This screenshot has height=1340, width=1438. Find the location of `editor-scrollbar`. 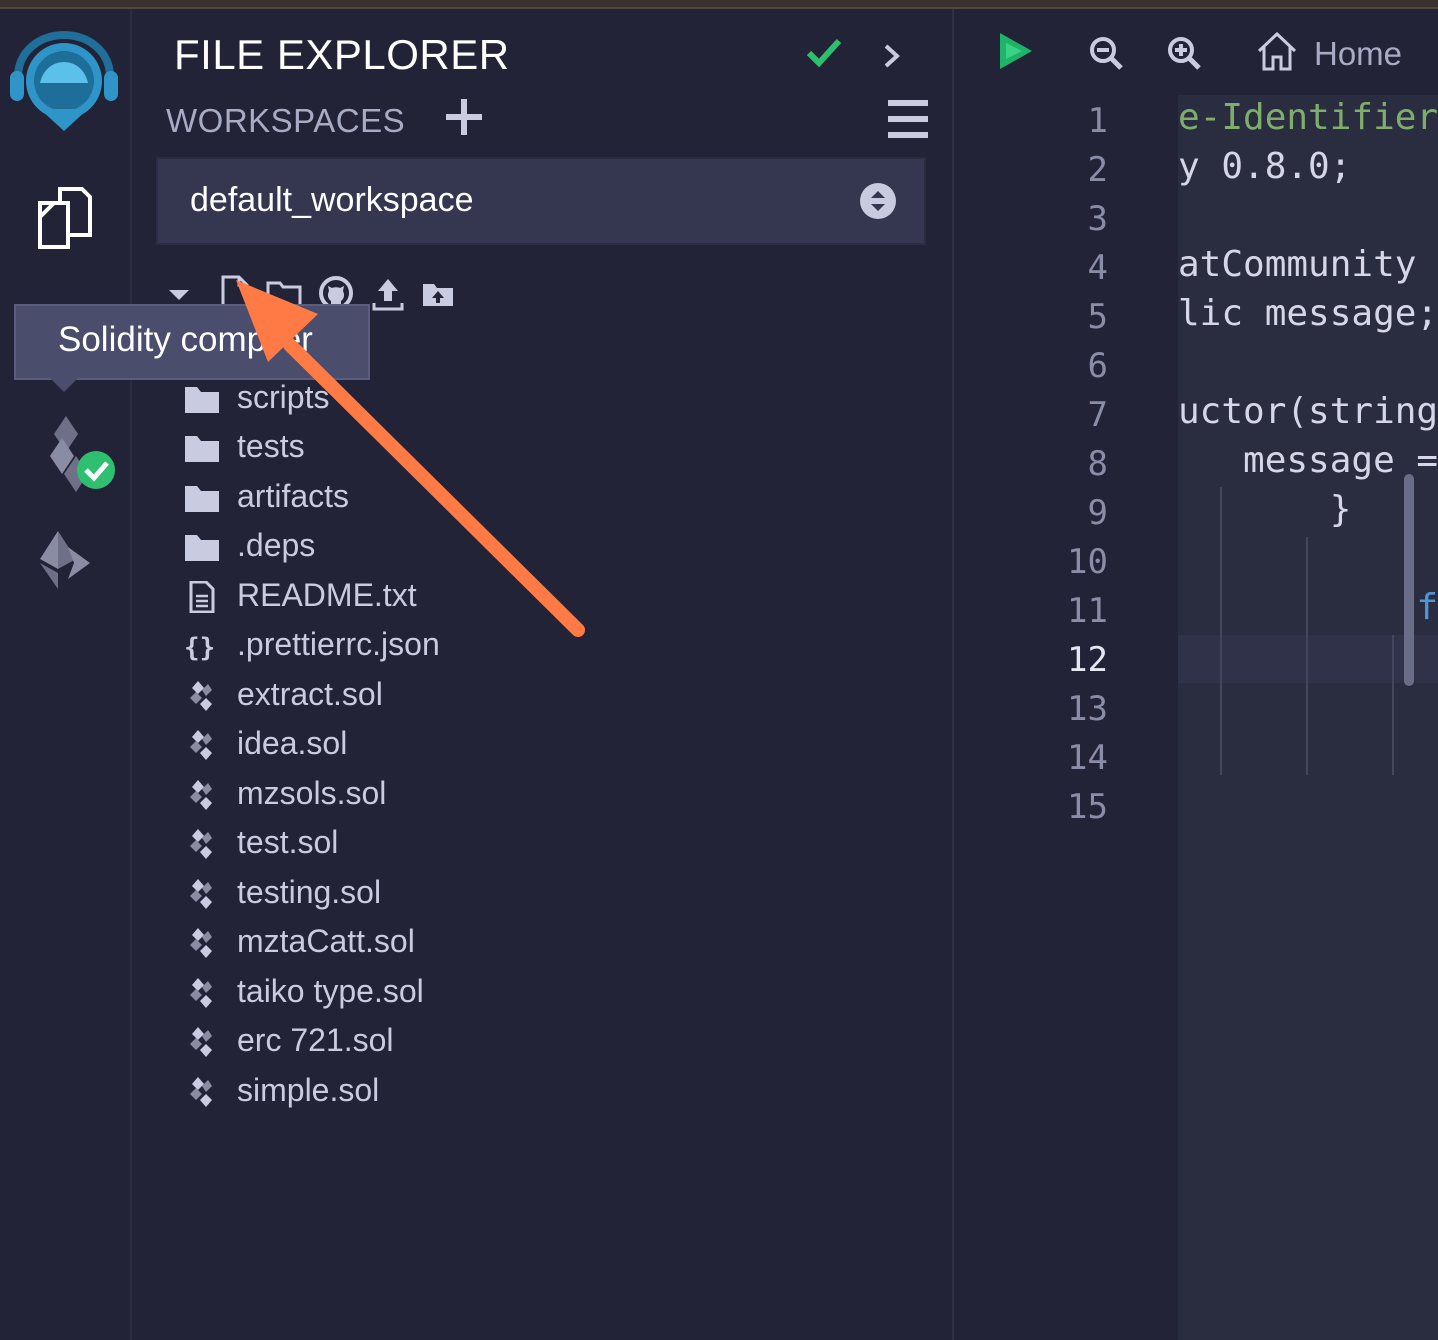

editor-scrollbar is located at coordinates (1409, 580).